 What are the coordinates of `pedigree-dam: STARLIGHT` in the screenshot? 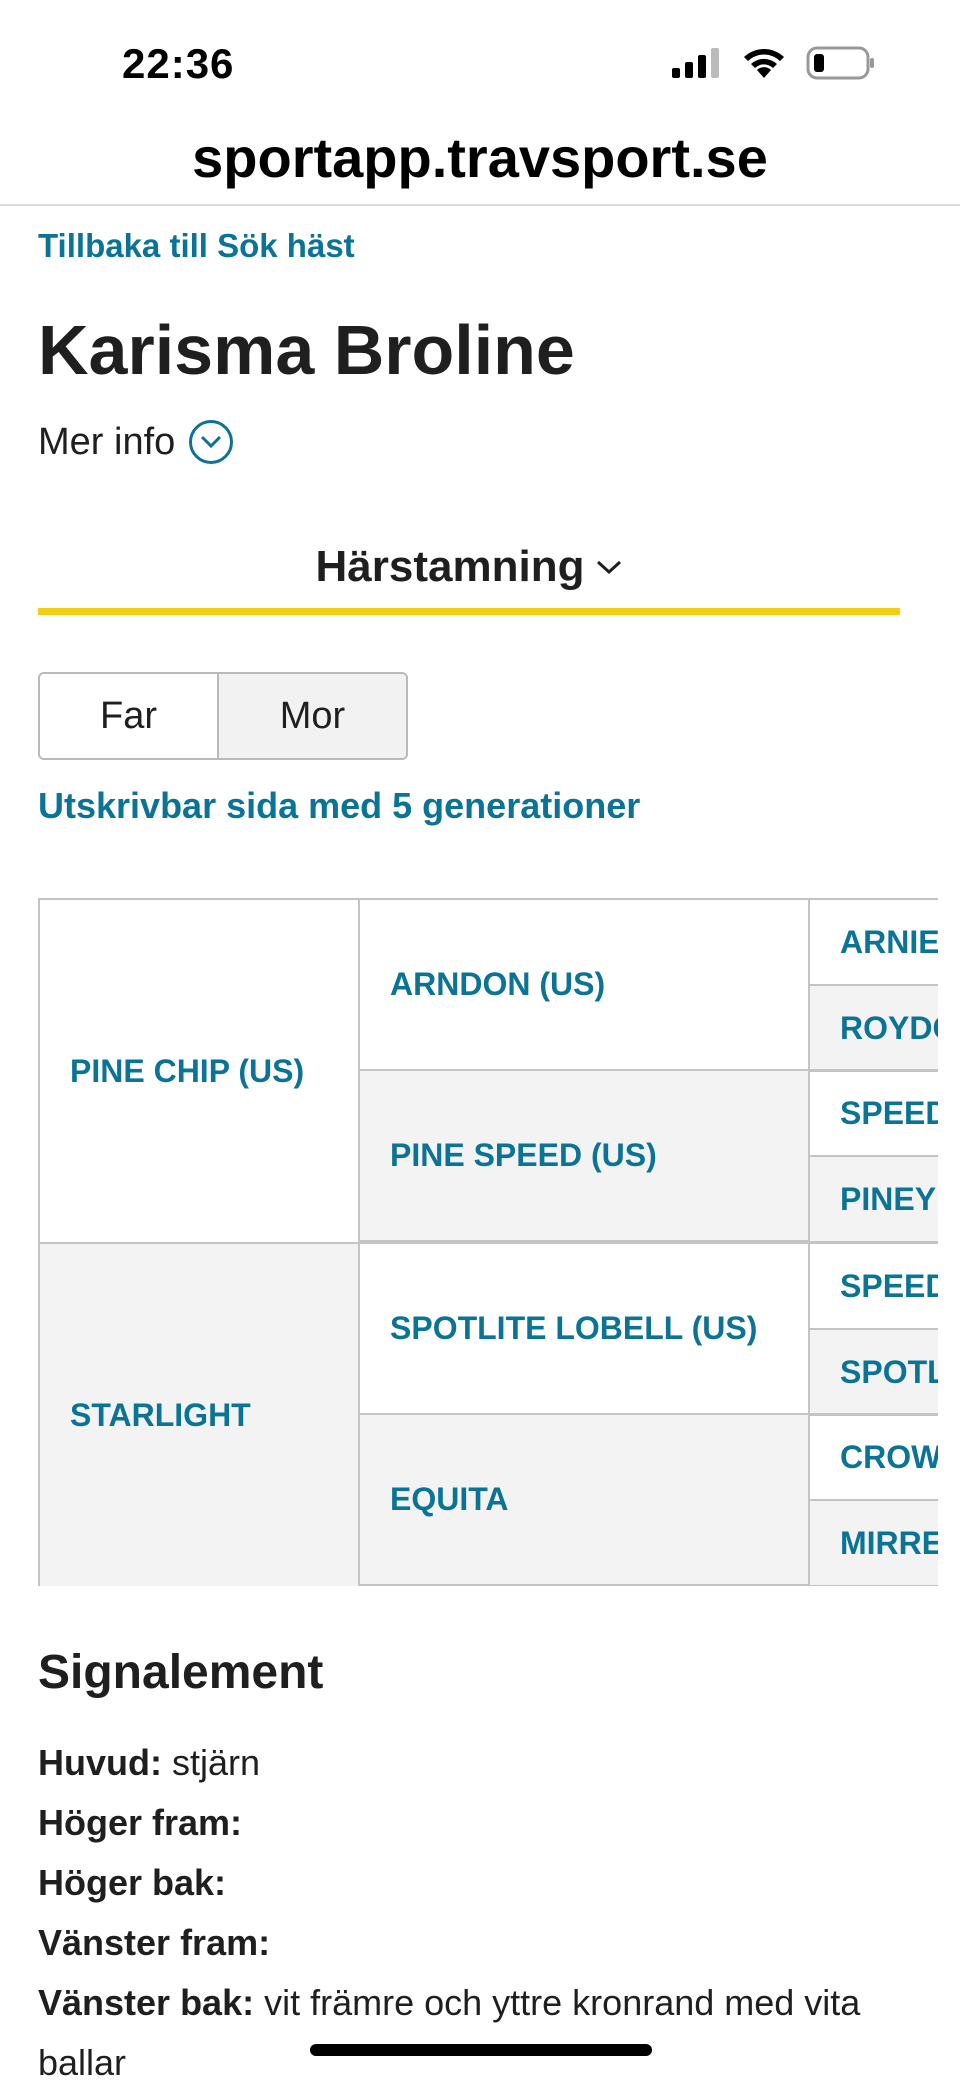 It's located at (199, 1414).